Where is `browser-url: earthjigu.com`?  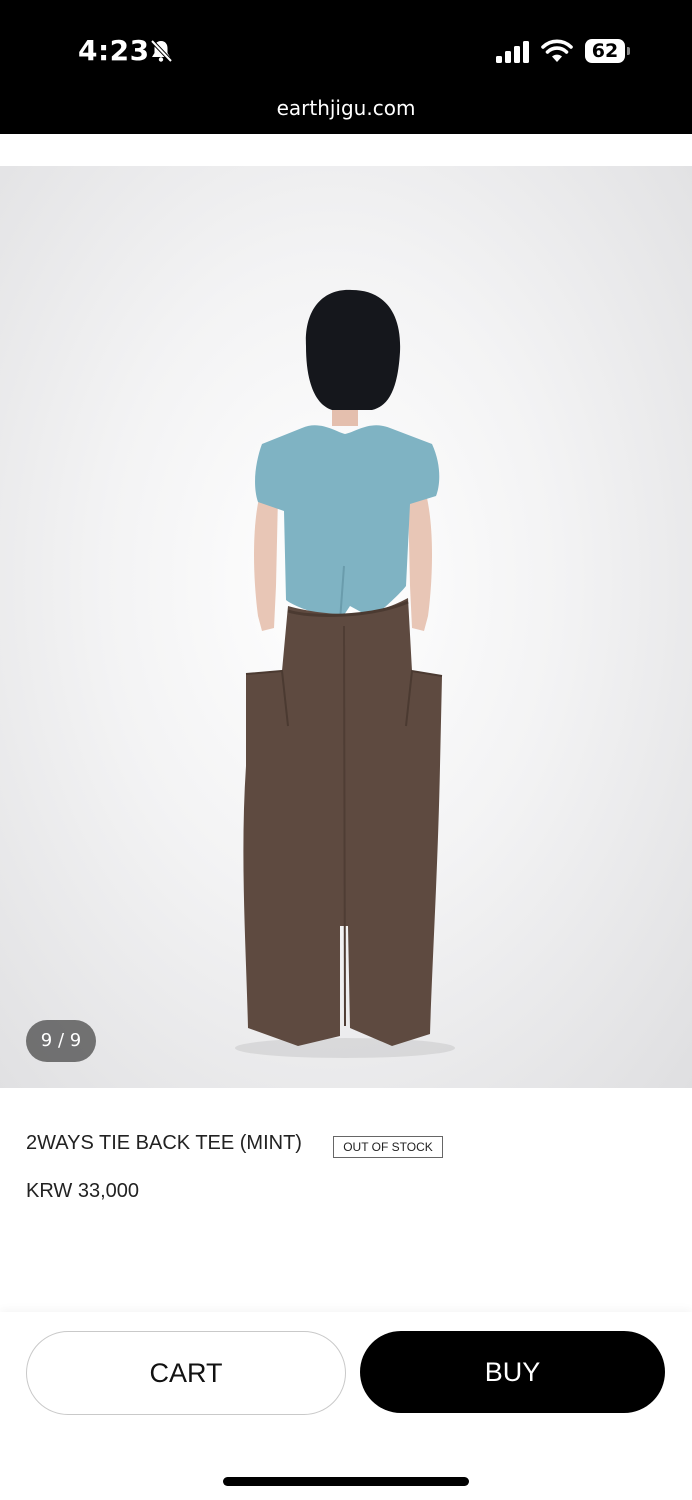 browser-url: earthjigu.com is located at coordinates (346, 108).